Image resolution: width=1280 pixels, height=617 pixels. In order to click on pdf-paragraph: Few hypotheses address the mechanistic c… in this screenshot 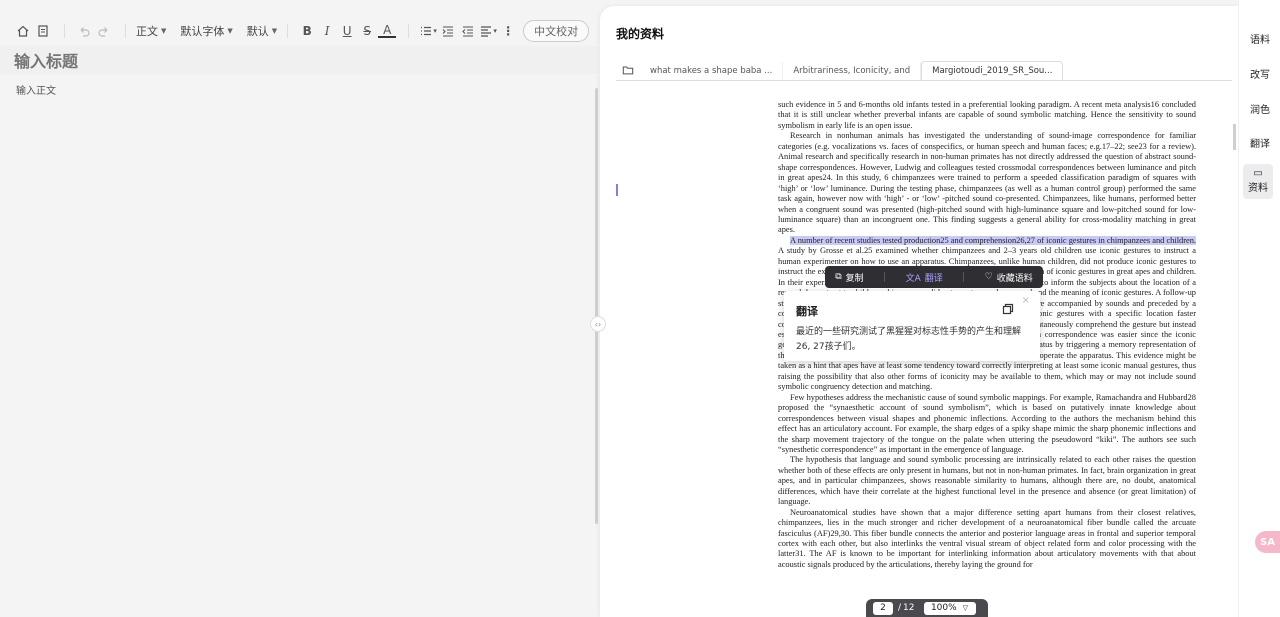, I will do `click(987, 424)`.